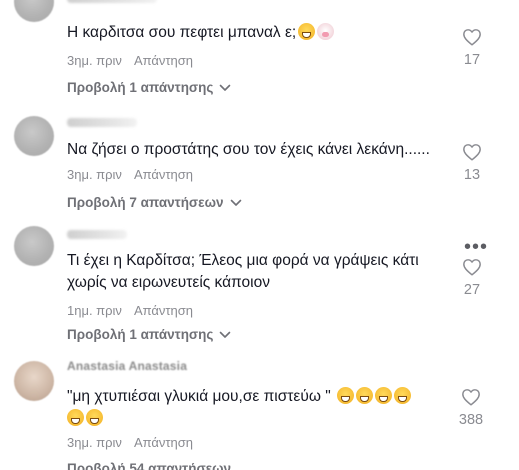 The height and width of the screenshot is (470, 519). I want to click on comment-text-content: "μη χτυπιέσαι γλυκιά μου,σε πιστεύω ", so click(199, 396).